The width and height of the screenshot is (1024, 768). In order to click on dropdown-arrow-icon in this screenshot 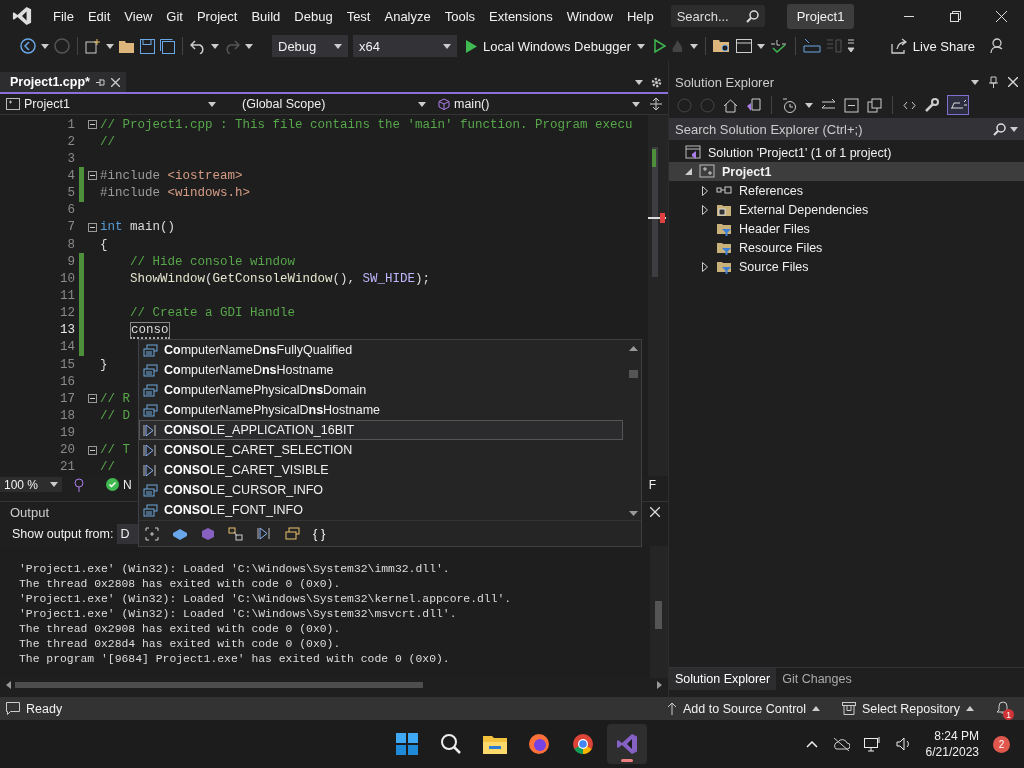, I will do `click(639, 82)`.